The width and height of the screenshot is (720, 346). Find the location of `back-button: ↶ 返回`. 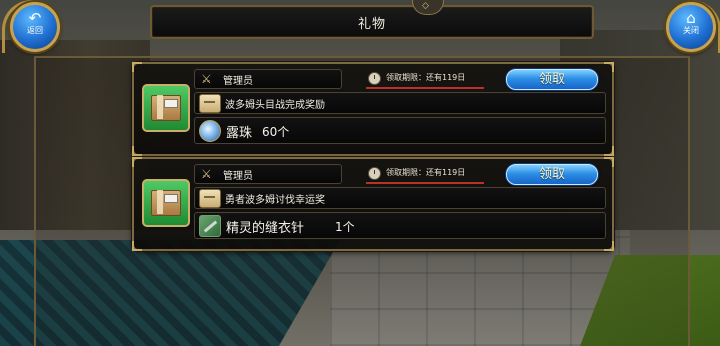

back-button: ↶ 返回 is located at coordinates (35, 27).